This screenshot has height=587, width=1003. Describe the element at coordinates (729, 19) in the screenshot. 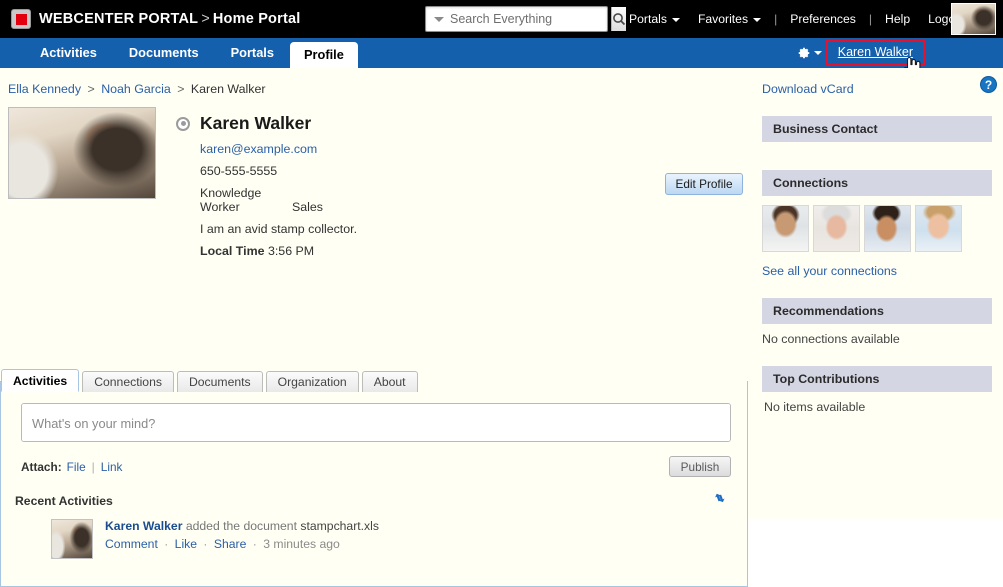

I see `header-nav-favorites: Favorites` at that location.